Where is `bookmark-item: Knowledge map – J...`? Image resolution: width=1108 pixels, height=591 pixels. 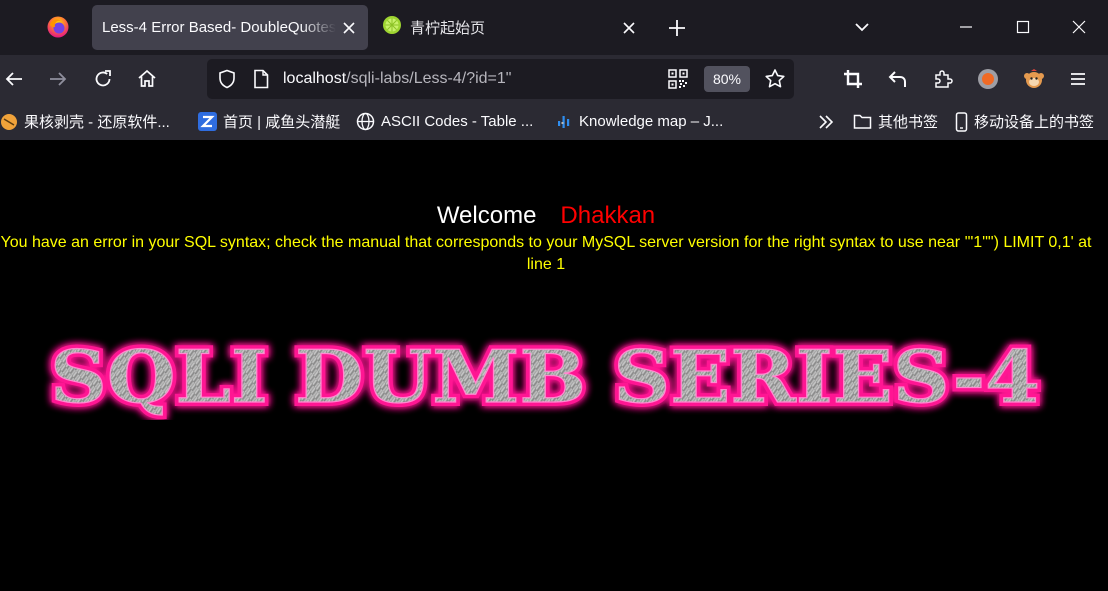
bookmark-item: Knowledge map – J... is located at coordinates (639, 121).